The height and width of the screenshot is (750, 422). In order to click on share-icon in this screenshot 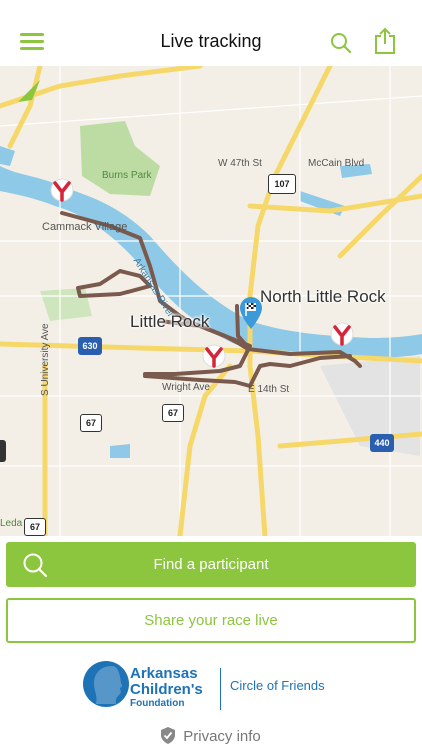, I will do `click(385, 41)`.